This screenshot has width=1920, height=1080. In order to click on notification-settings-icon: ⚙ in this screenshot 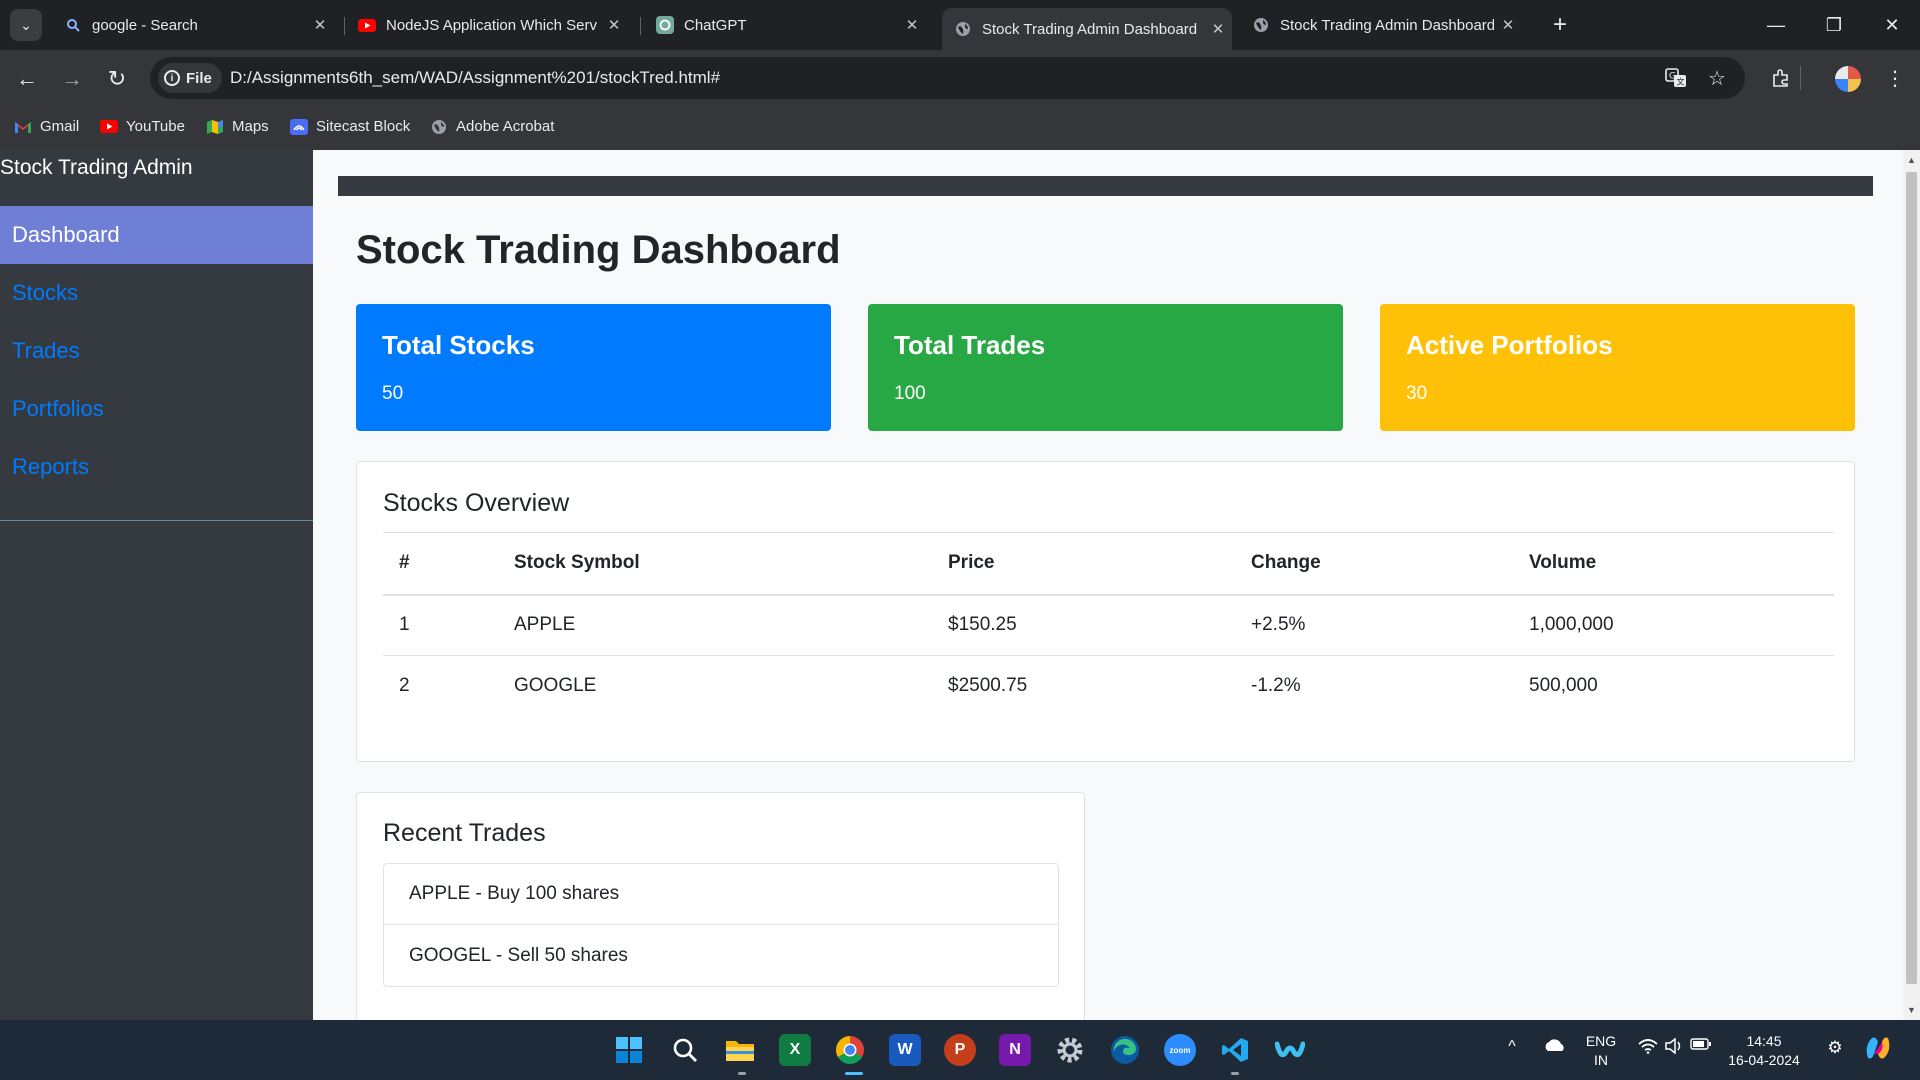, I will do `click(1835, 1048)`.